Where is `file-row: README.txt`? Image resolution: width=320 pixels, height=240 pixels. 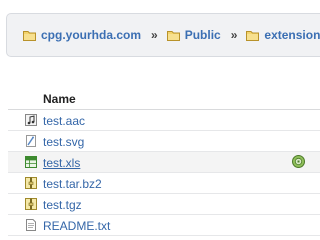
file-row: README.txt is located at coordinates (164, 225).